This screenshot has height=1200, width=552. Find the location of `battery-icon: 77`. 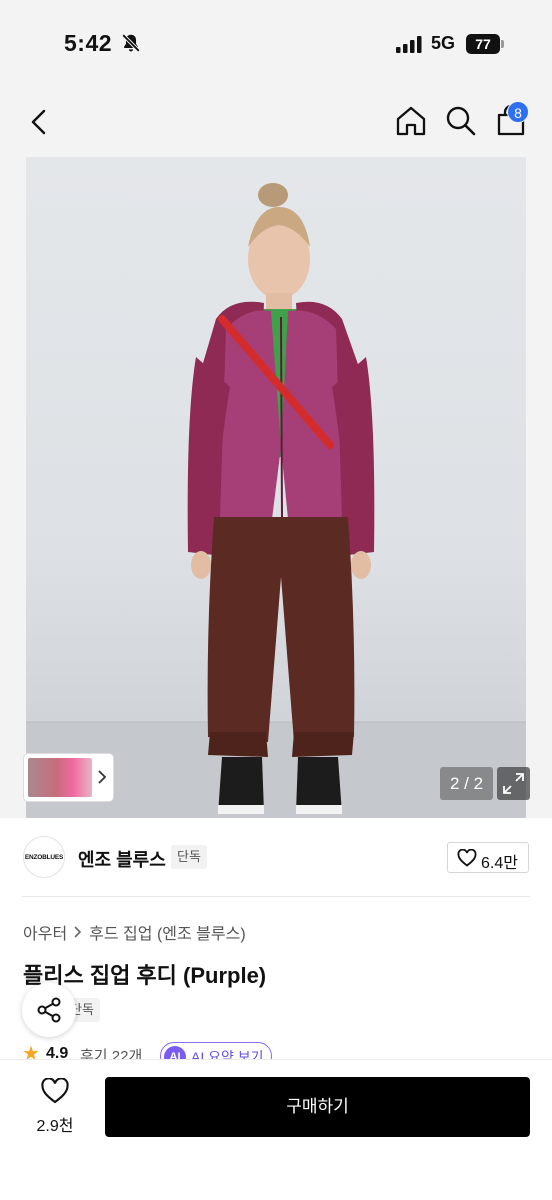

battery-icon: 77 is located at coordinates (485, 44).